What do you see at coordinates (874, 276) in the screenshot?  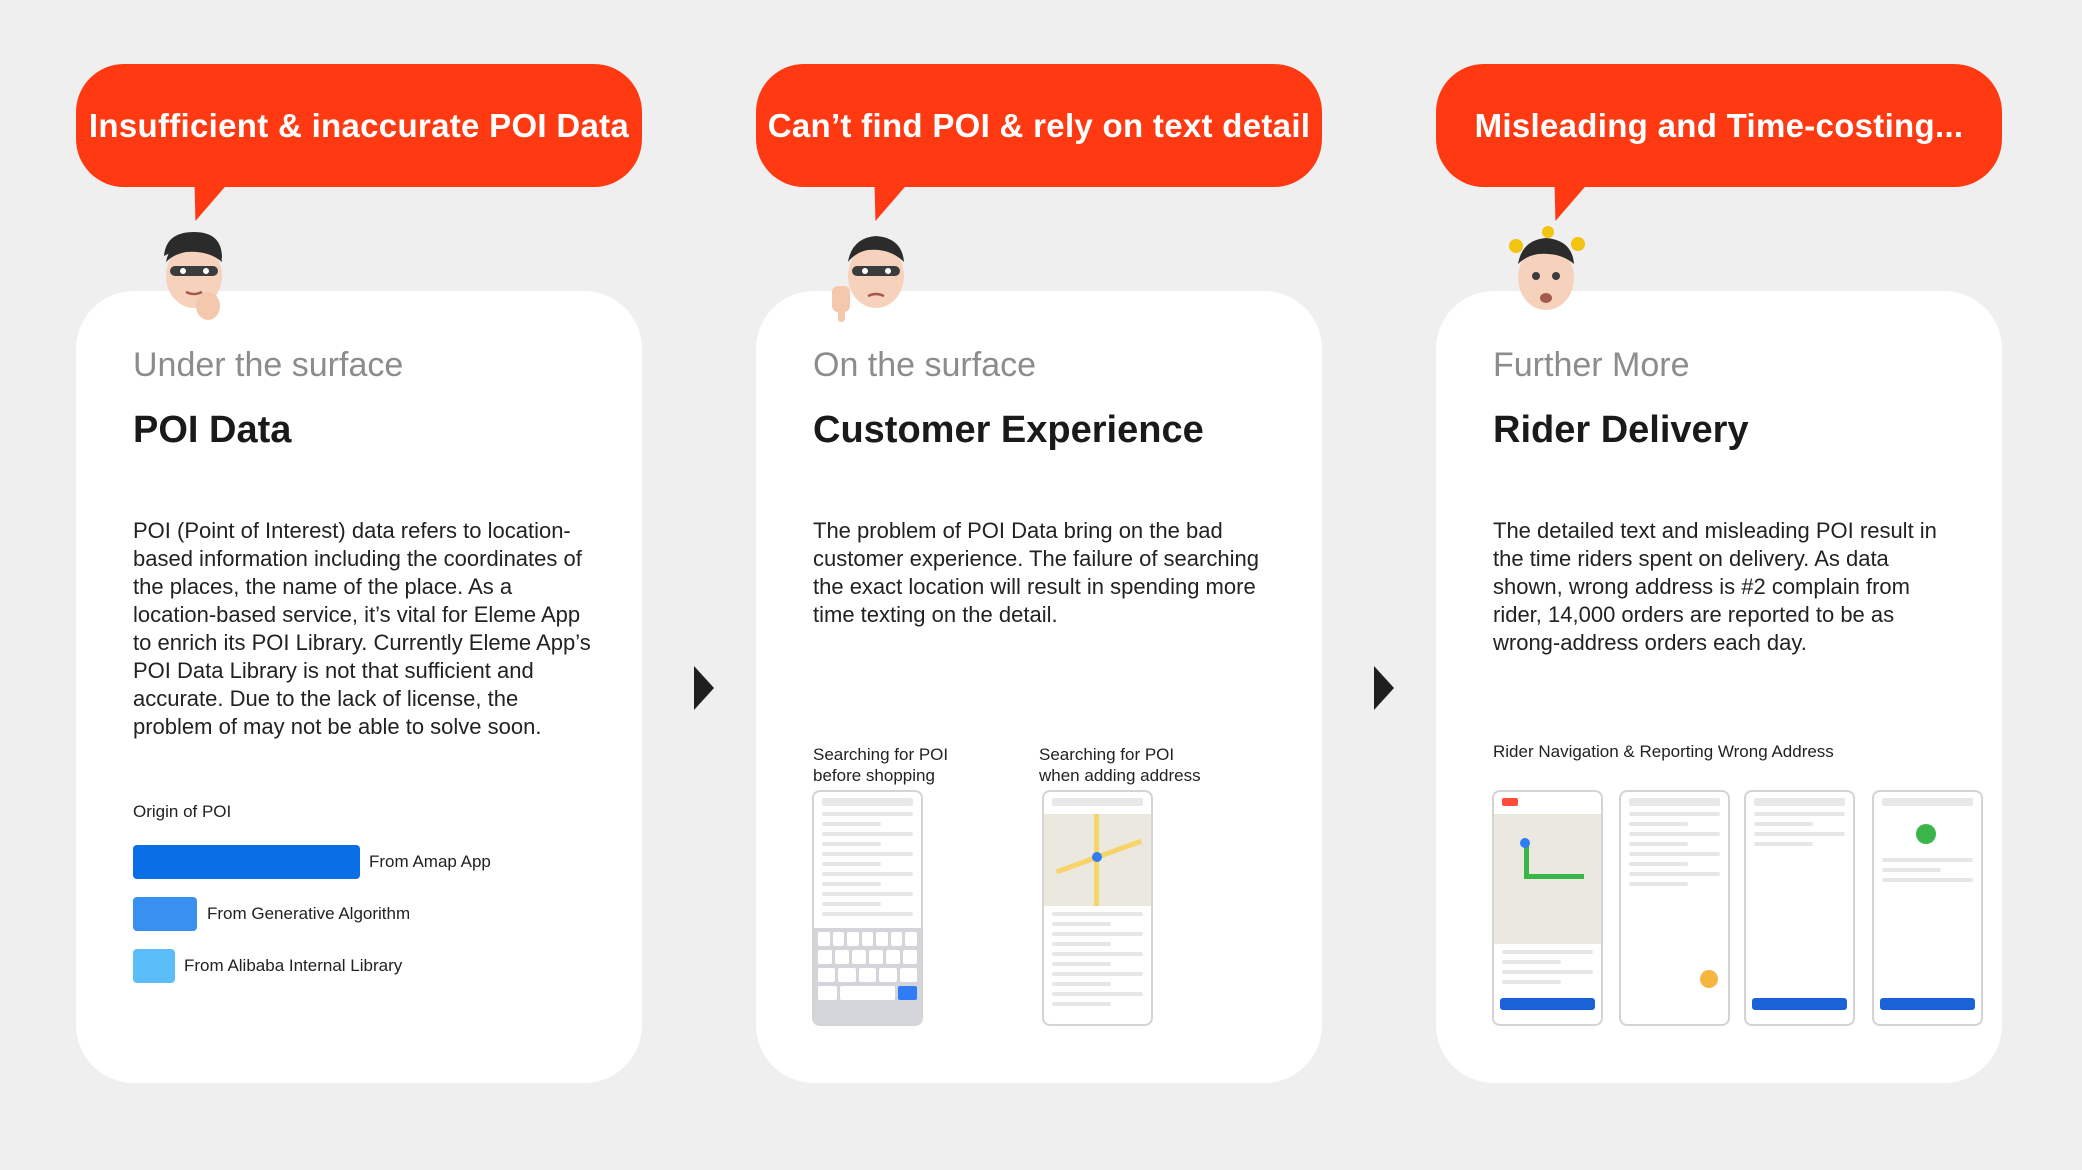 I see `thumbs-down-face-avatar` at bounding box center [874, 276].